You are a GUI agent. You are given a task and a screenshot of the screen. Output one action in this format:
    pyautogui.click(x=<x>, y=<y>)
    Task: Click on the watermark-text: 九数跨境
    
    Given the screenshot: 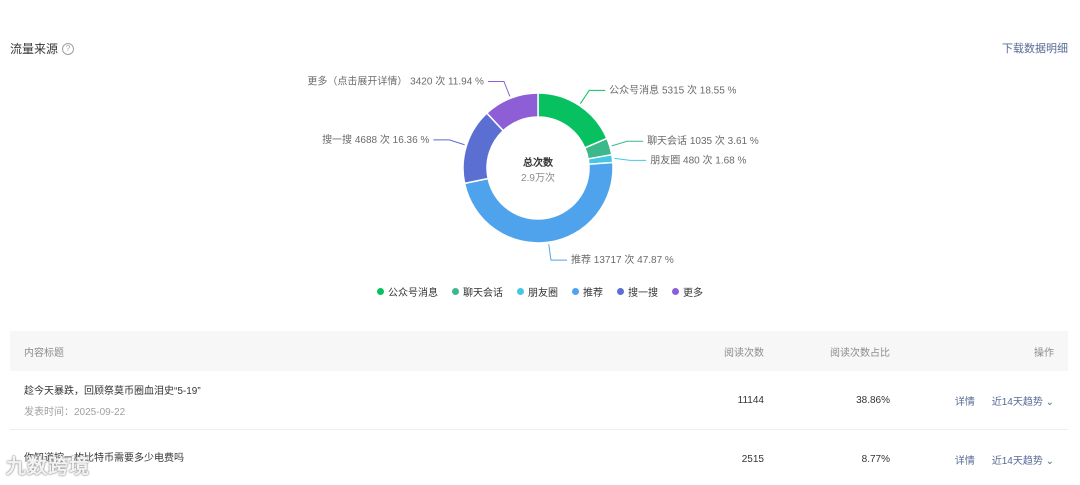 What is the action you would take?
    pyautogui.click(x=48, y=467)
    